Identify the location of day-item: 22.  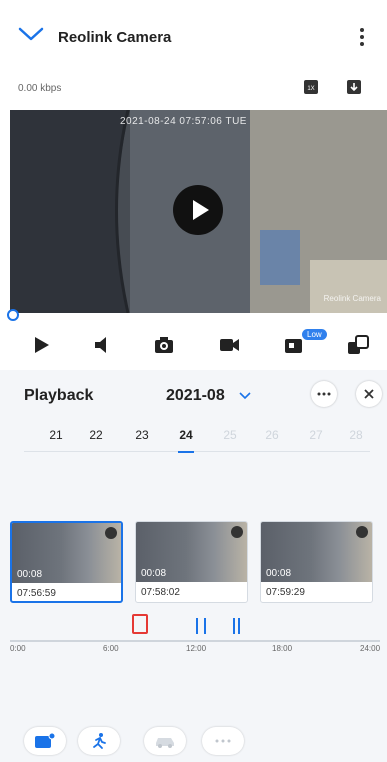
(96, 435).